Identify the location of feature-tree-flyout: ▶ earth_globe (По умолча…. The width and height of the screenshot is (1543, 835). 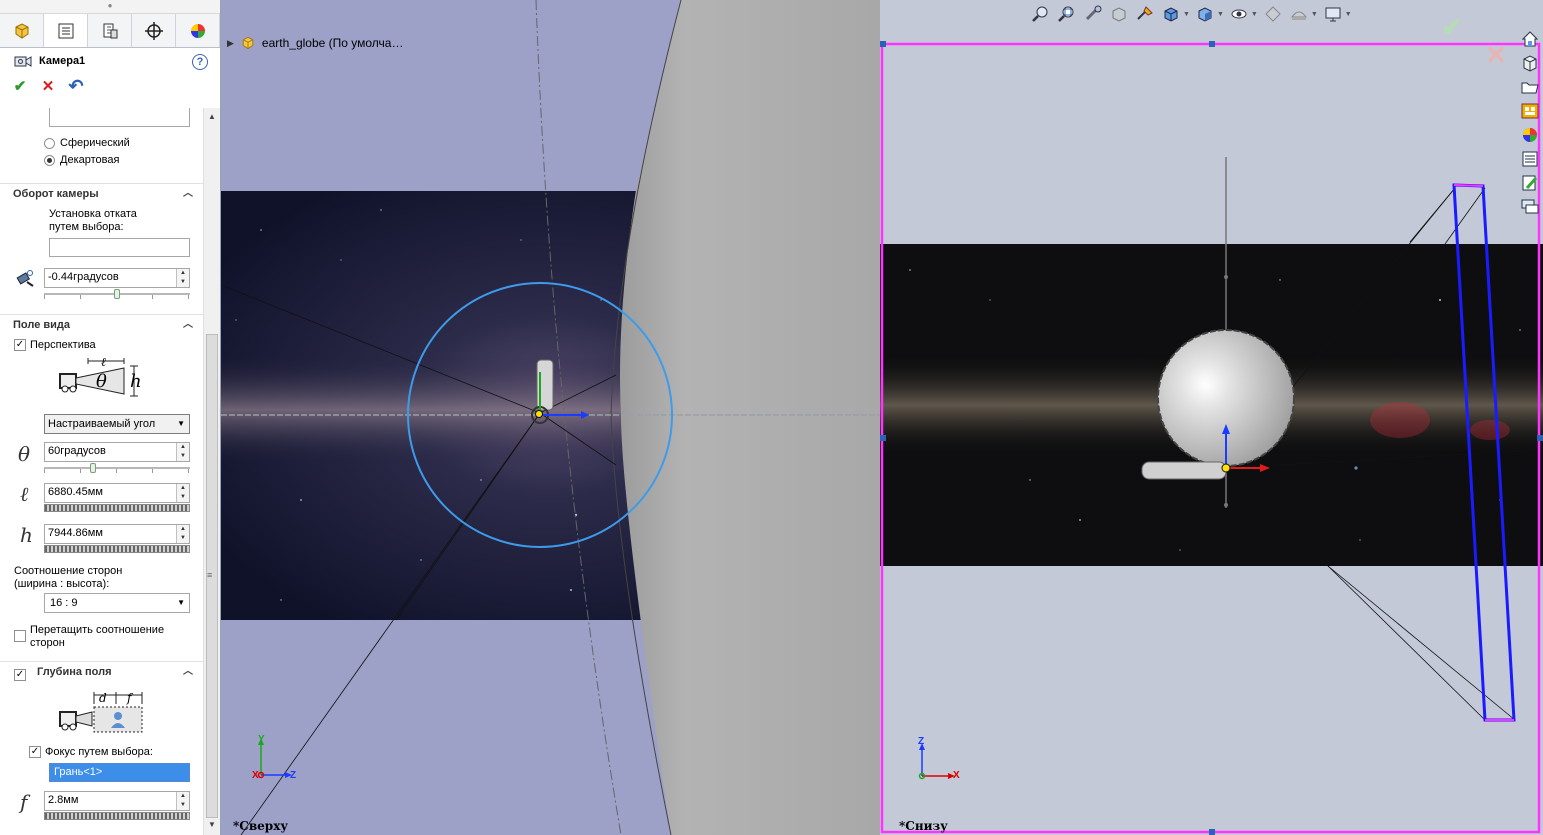
(315, 43).